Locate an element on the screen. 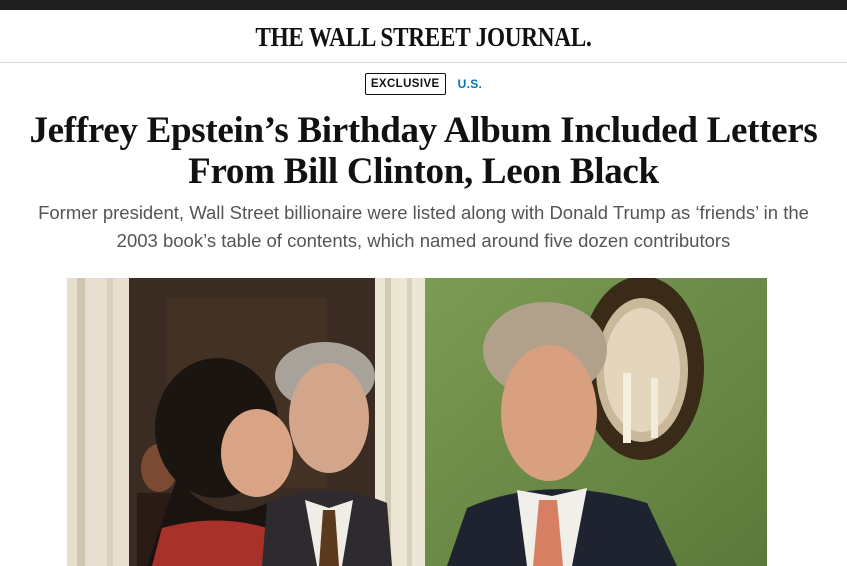 The height and width of the screenshot is (566, 847). masthead: THE WALL STREET JOURNAL. is located at coordinates (423, 36).